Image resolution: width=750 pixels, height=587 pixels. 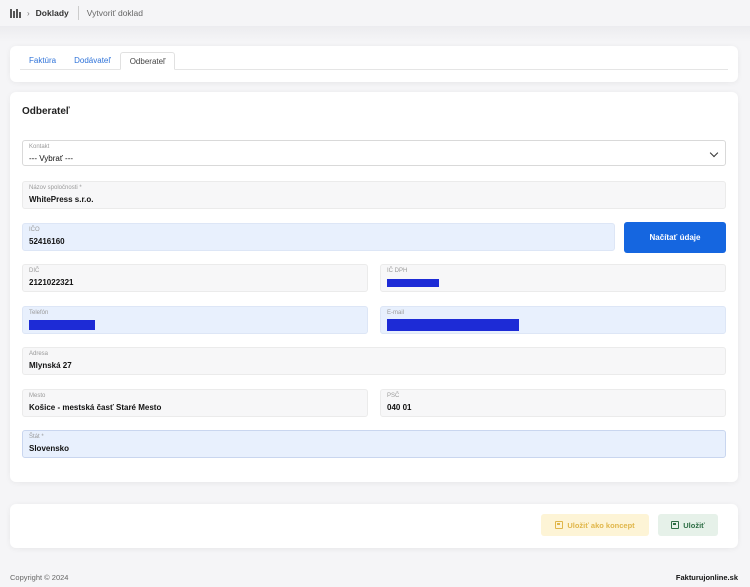 What do you see at coordinates (15, 13) in the screenshot?
I see `building-icon` at bounding box center [15, 13].